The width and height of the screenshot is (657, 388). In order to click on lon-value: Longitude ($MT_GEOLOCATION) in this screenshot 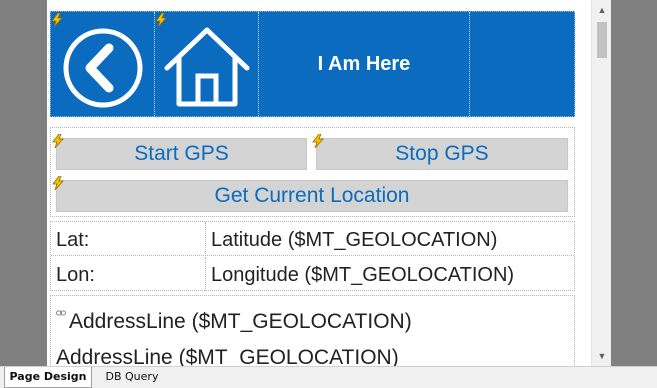, I will do `click(363, 275)`.